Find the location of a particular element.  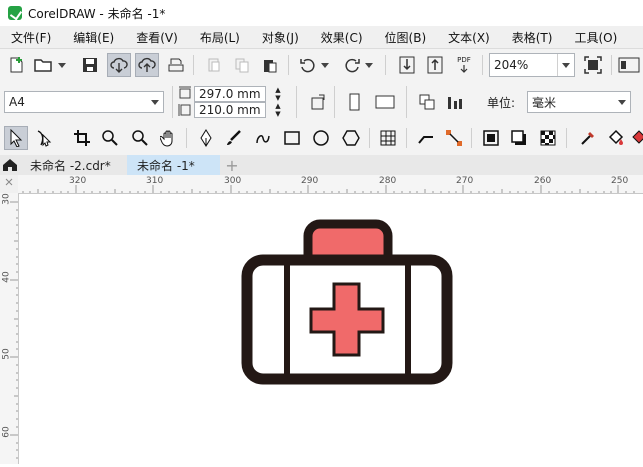

ruler-h-label: 290 is located at coordinates (310, 181).